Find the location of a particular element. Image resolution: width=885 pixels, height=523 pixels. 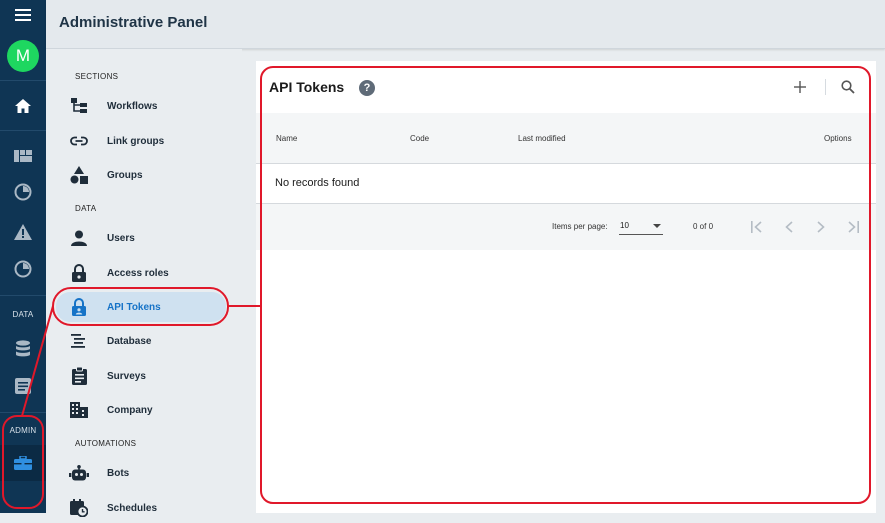

nav-item-workflows: Workflows is located at coordinates (141, 106).